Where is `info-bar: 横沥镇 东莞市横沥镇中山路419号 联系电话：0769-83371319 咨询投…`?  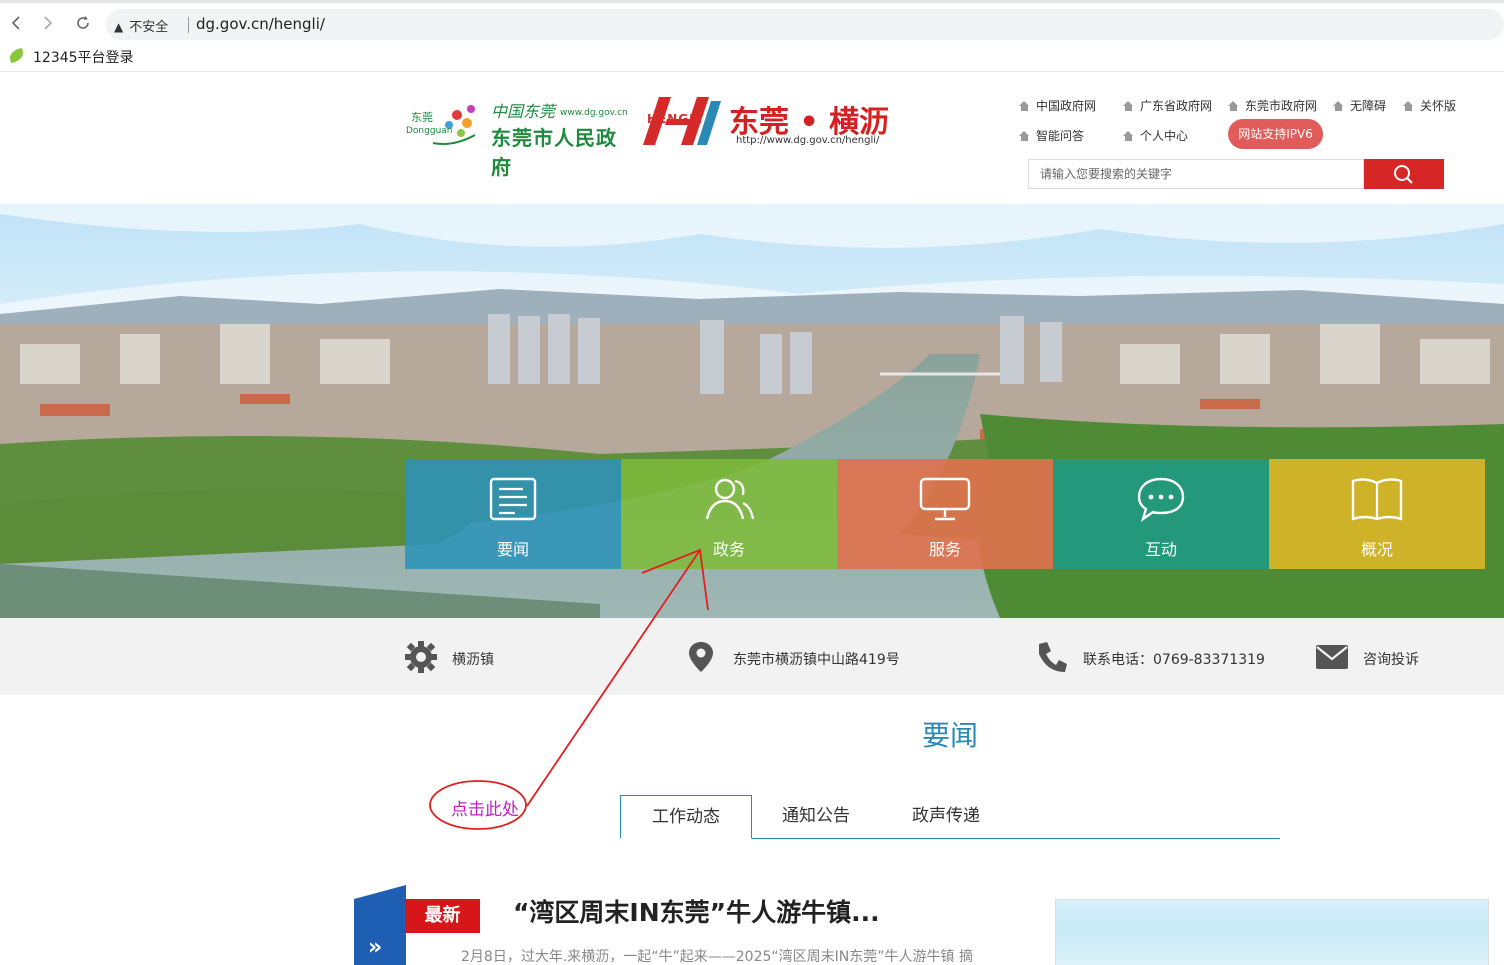 info-bar: 横沥镇 东莞市横沥镇中山路419号 联系电话：0769-83371319 咨询投… is located at coordinates (752, 656).